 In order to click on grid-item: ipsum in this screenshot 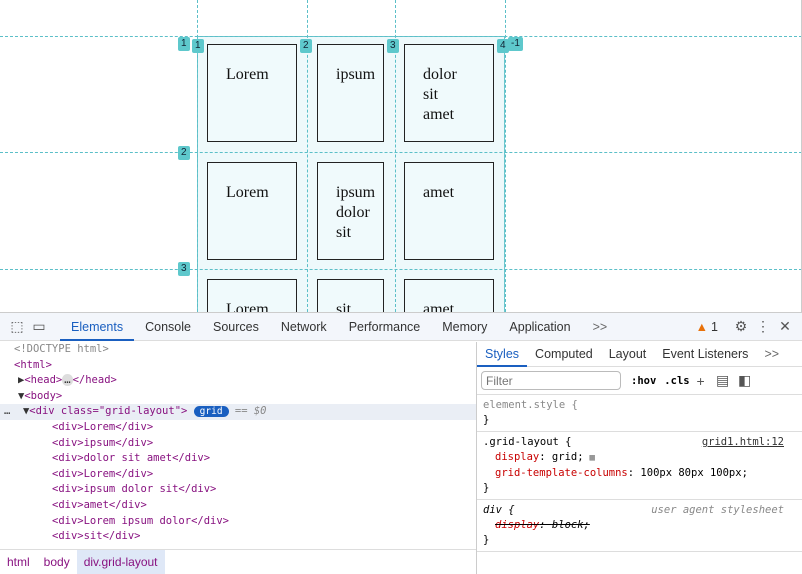, I will do `click(350, 93)`.